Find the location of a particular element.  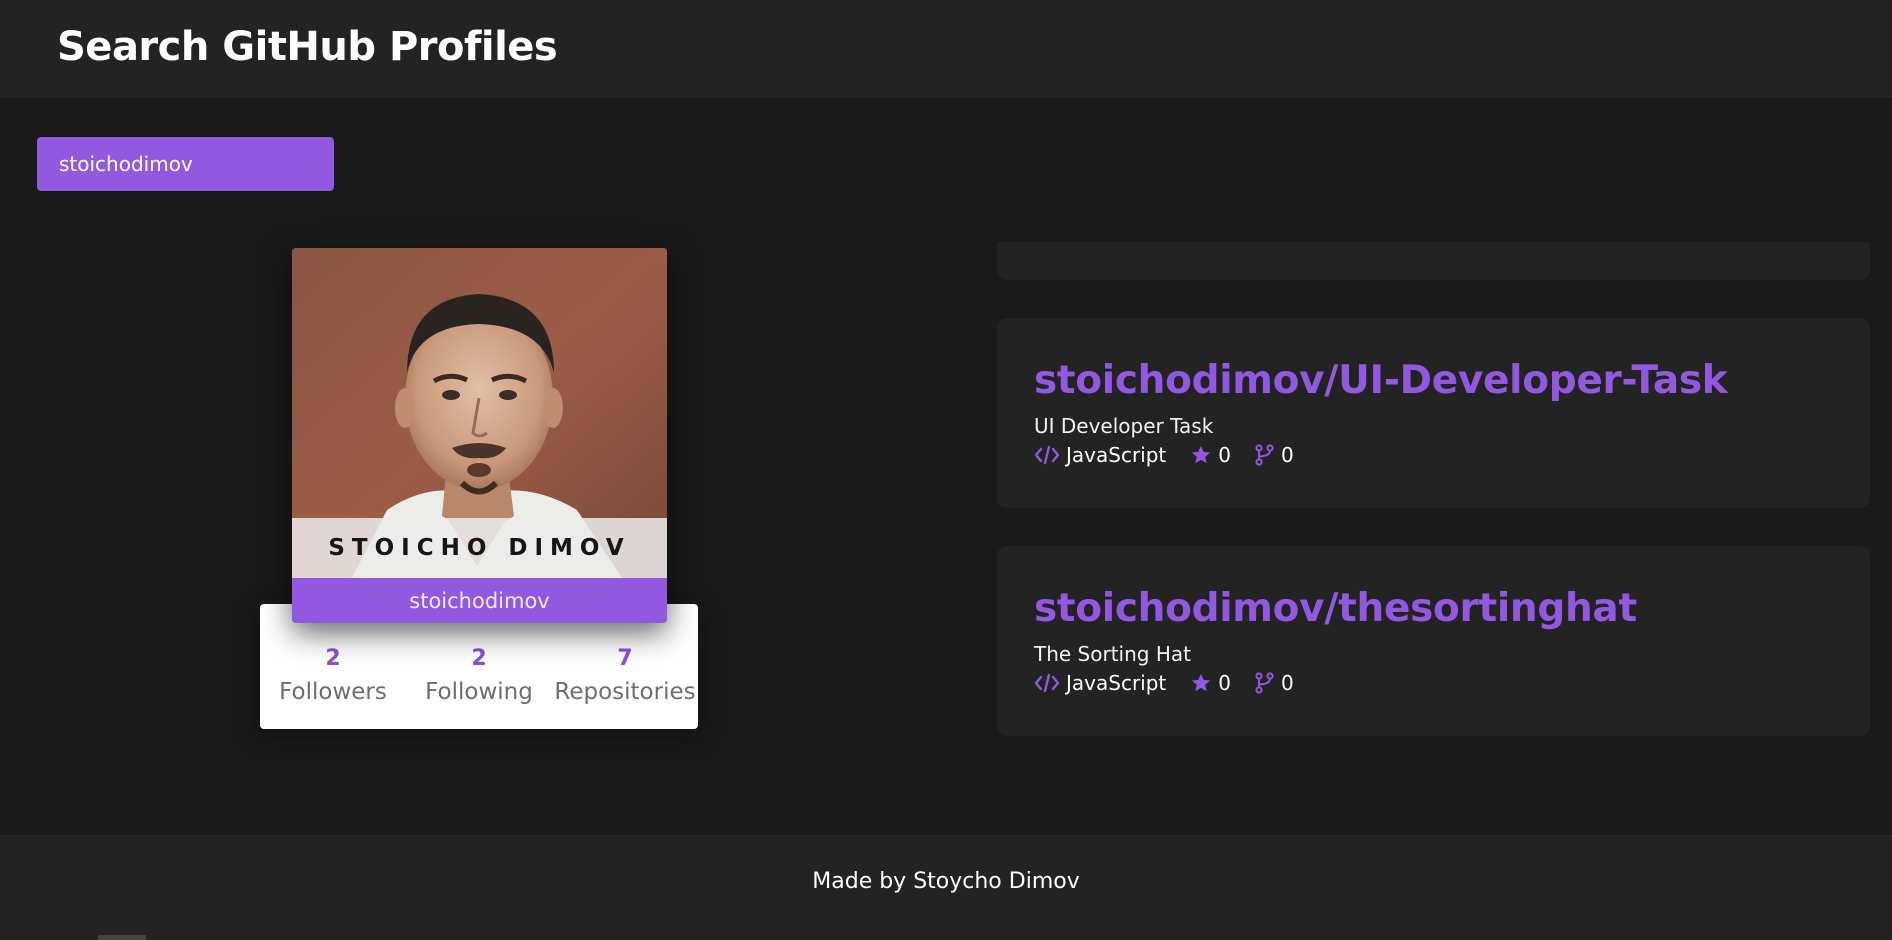

footer-tab-indicator is located at coordinates (122, 937).